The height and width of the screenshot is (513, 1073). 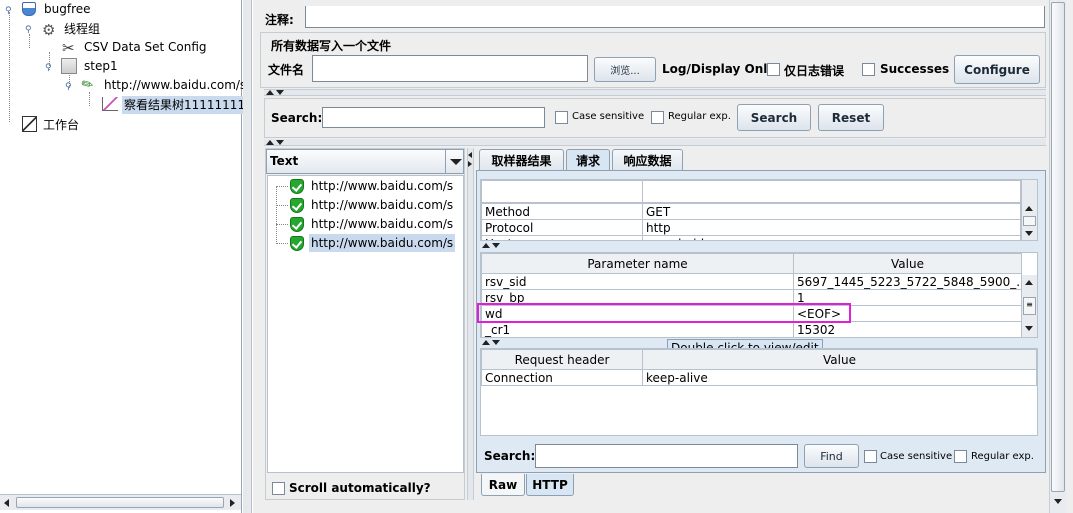 What do you see at coordinates (588, 159) in the screenshot?
I see `tab-request: 请求` at bounding box center [588, 159].